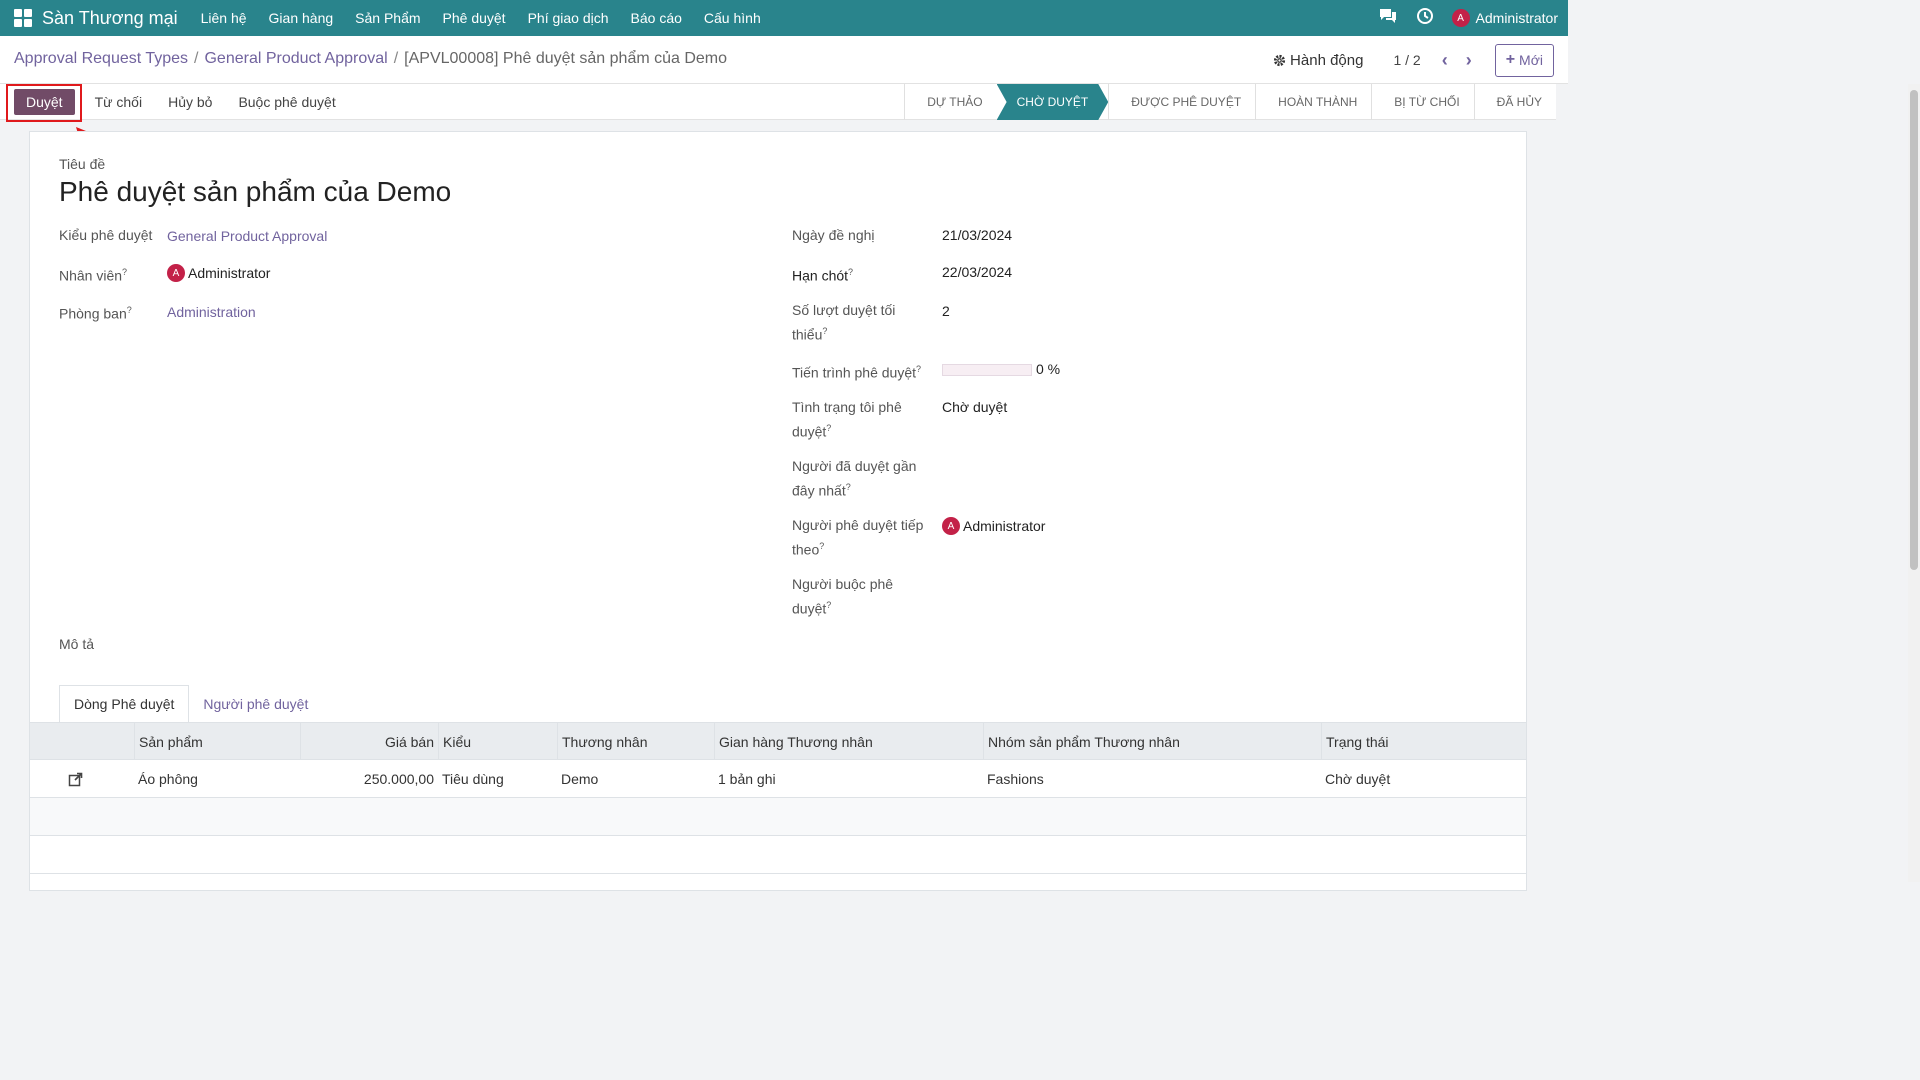 The width and height of the screenshot is (1920, 1080). What do you see at coordinates (497, 741) in the screenshot?
I see `column-header-type: Kiểu` at bounding box center [497, 741].